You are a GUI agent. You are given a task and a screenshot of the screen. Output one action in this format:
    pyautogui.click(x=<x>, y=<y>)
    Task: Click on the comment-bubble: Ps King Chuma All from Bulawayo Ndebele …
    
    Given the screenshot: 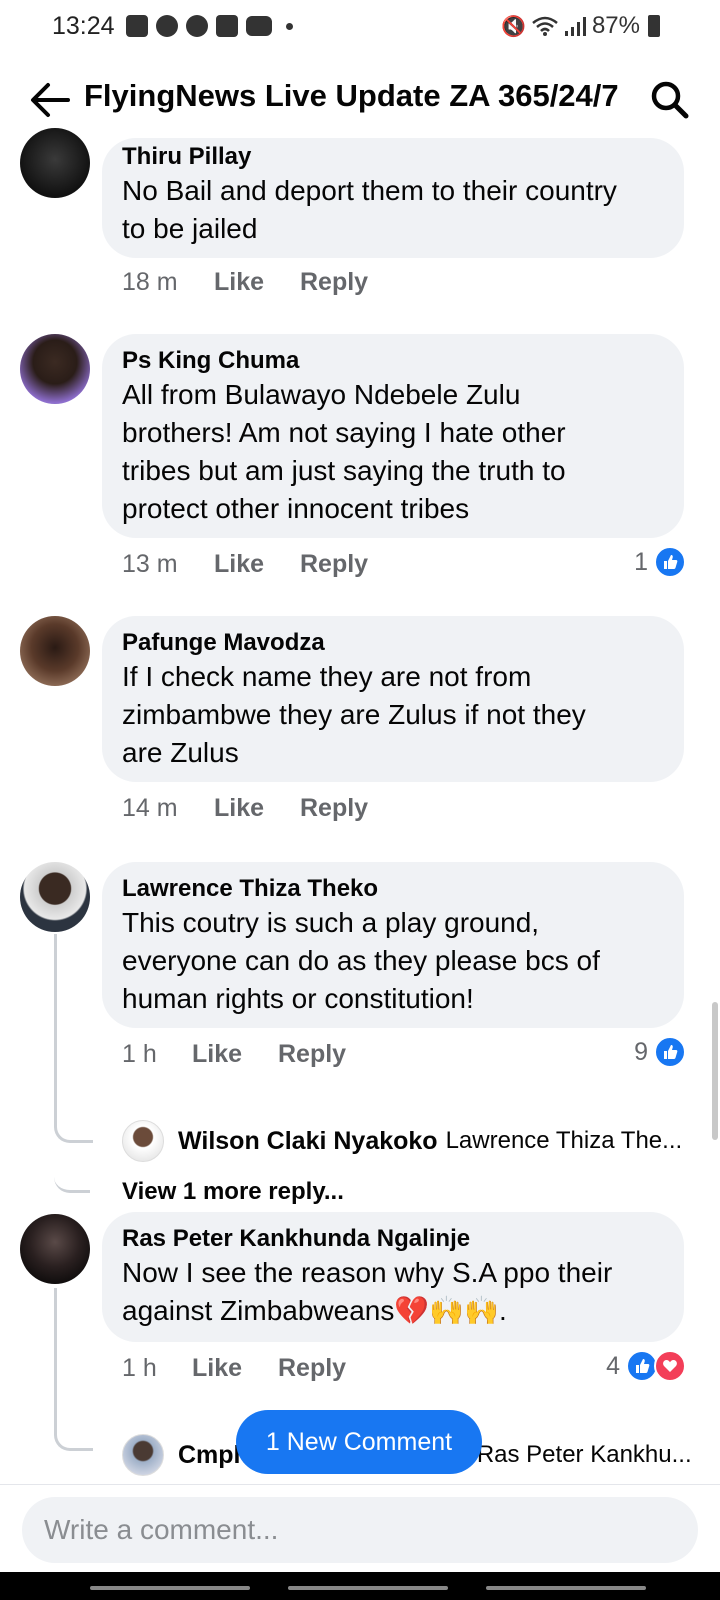 What is the action you would take?
    pyautogui.click(x=393, y=436)
    